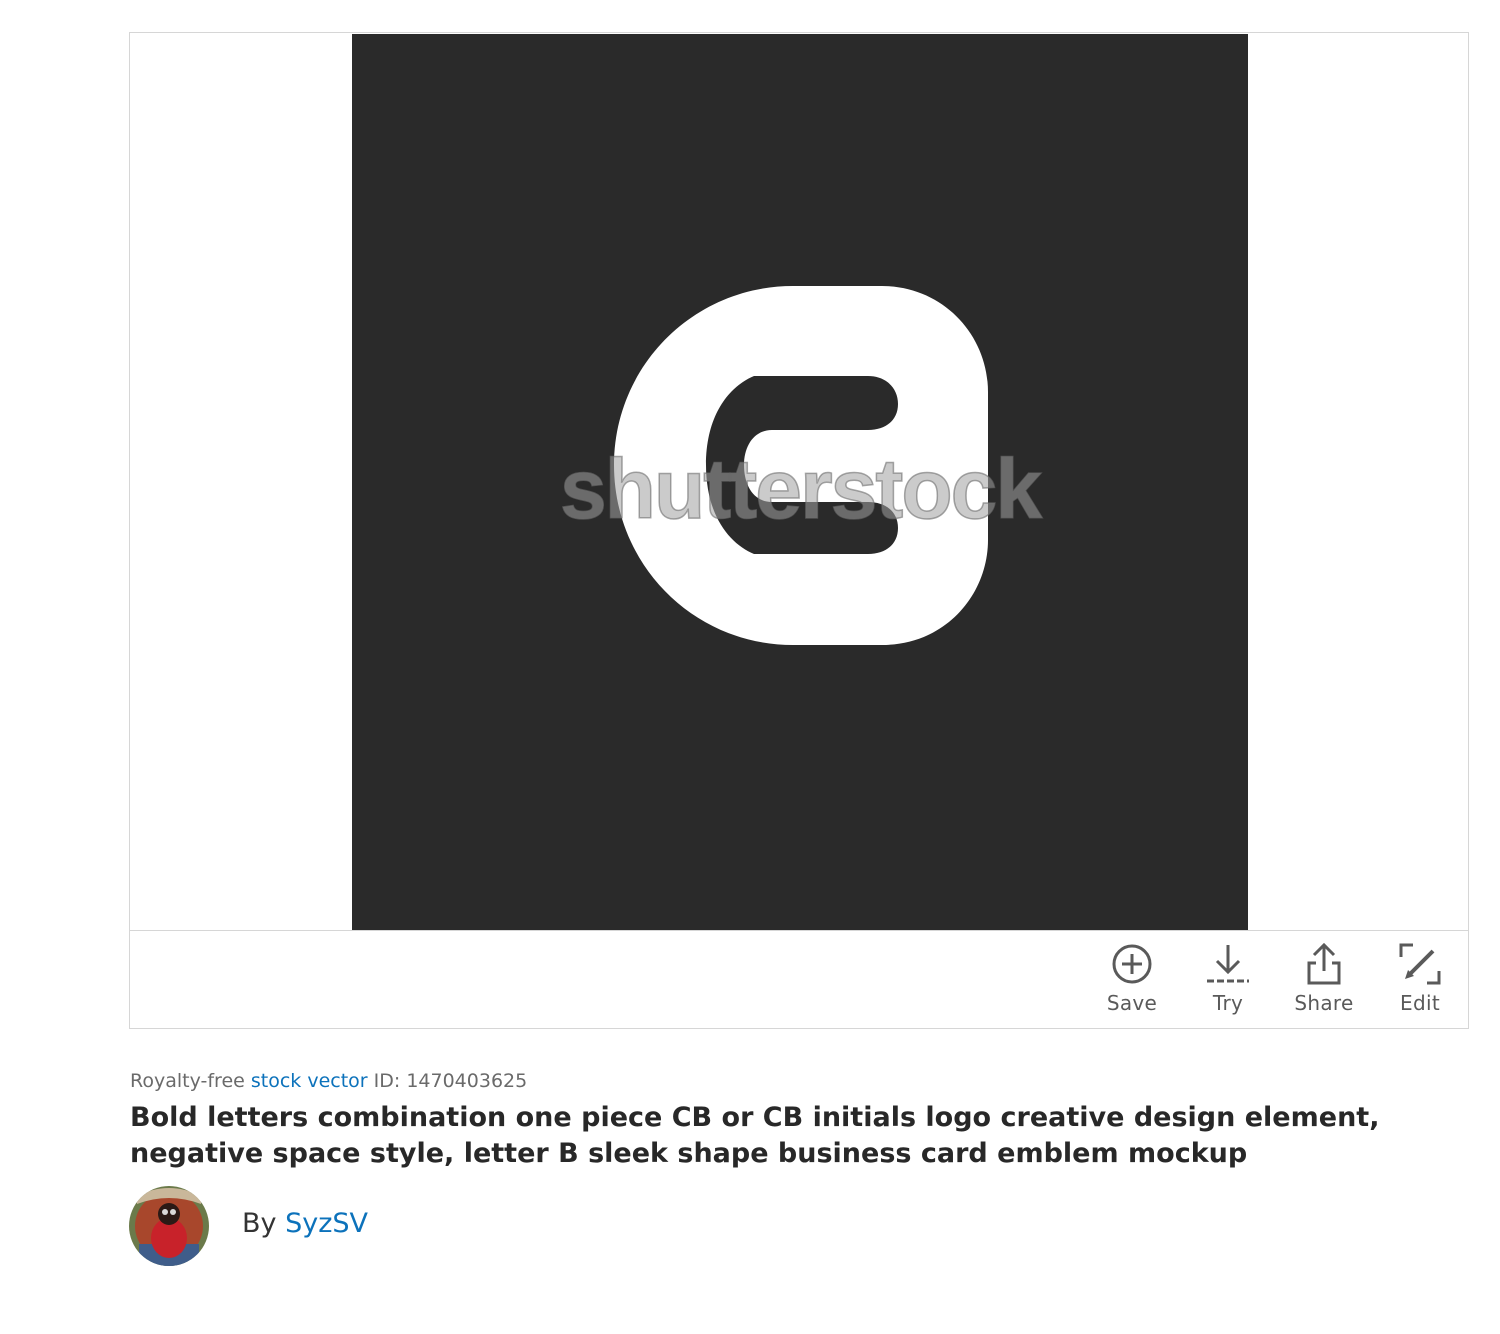 The image size is (1500, 1334). Describe the element at coordinates (429, 1226) in the screenshot. I see `author-row: By SyzSV` at that location.